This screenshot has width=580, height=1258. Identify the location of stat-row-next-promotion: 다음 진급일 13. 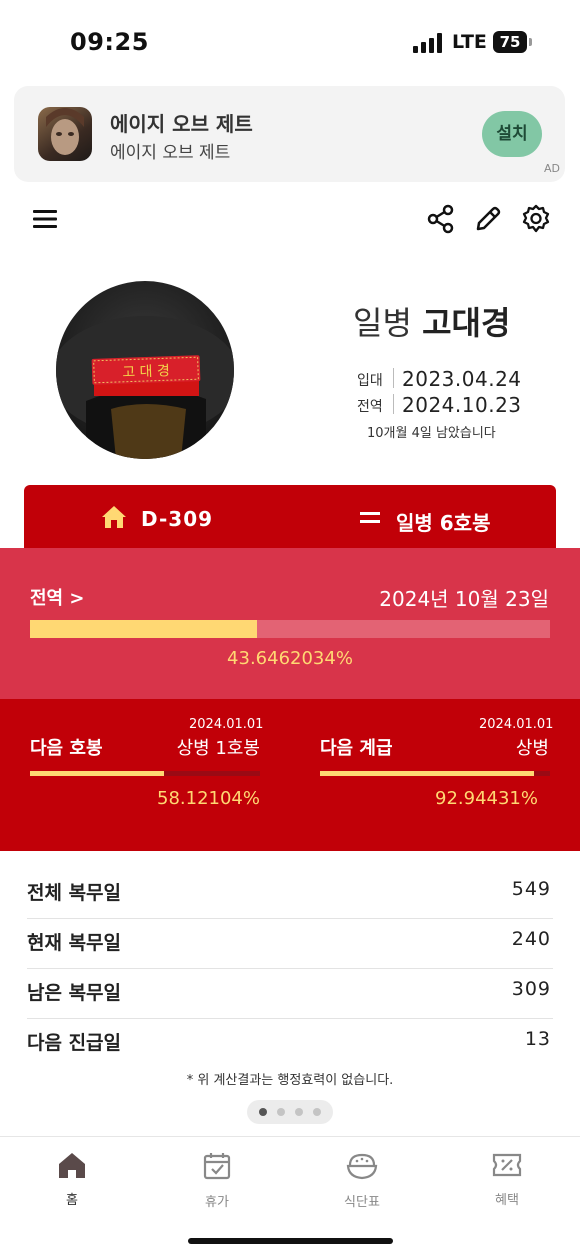
(290, 1043).